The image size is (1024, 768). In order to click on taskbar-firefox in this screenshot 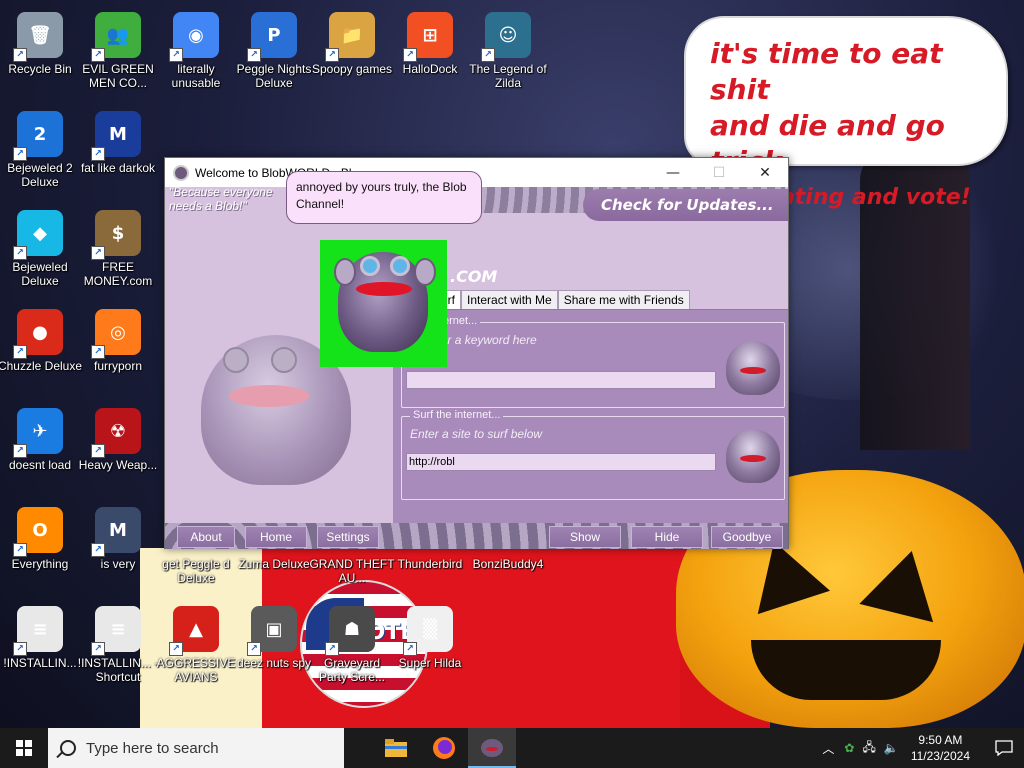, I will do `click(444, 748)`.